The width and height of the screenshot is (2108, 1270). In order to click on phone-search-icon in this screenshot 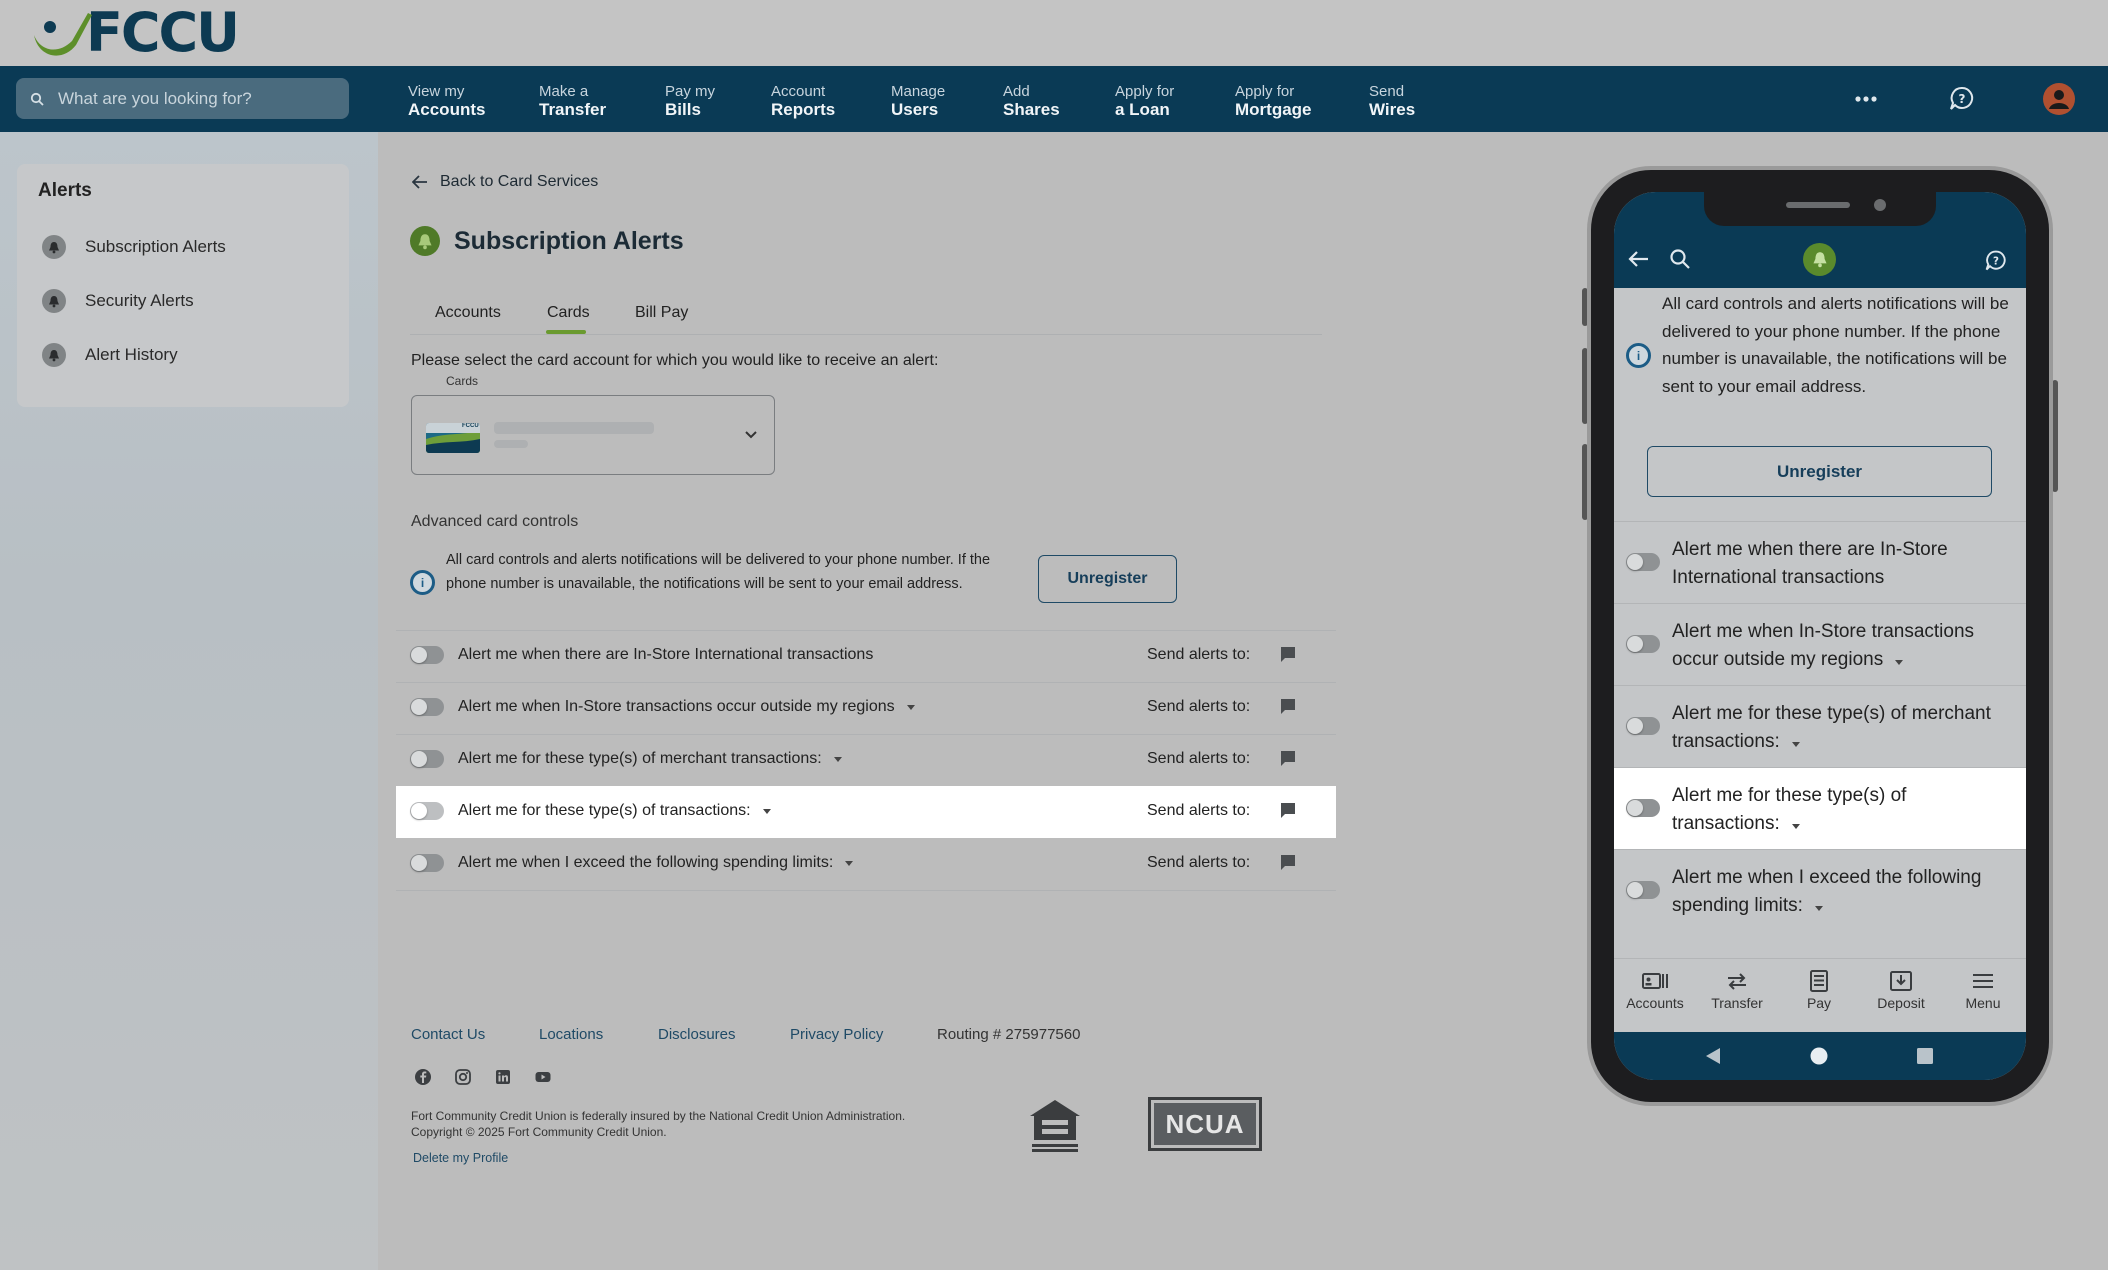, I will do `click(1680, 259)`.